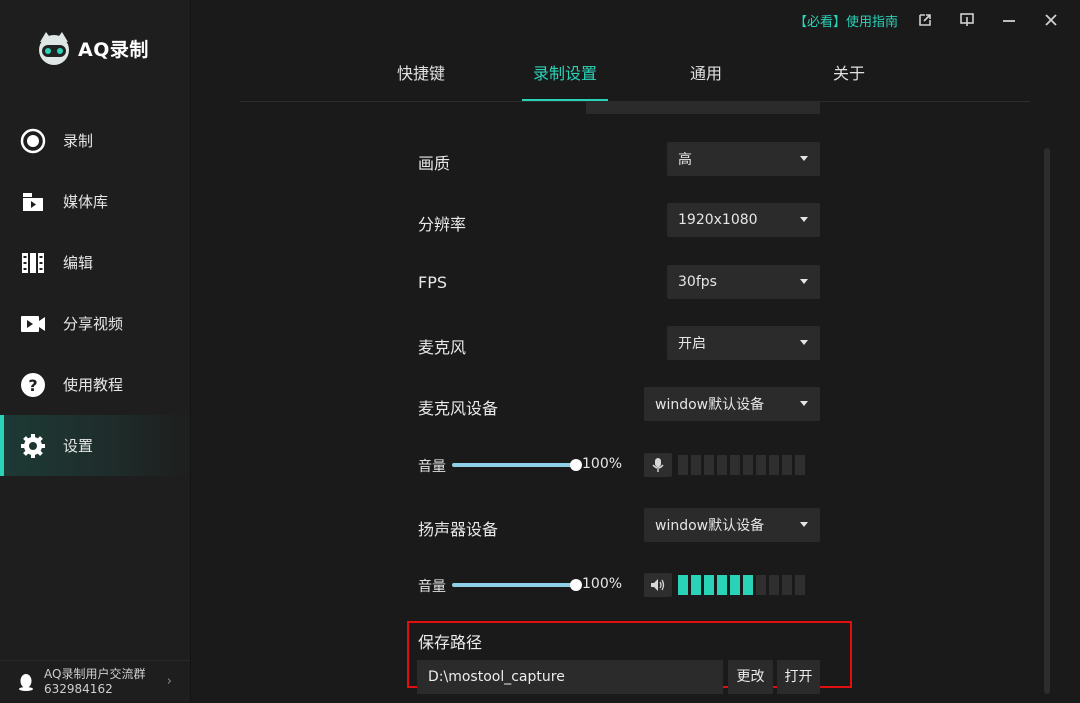  I want to click on guide-link: 【必看】使用指南, so click(846, 20).